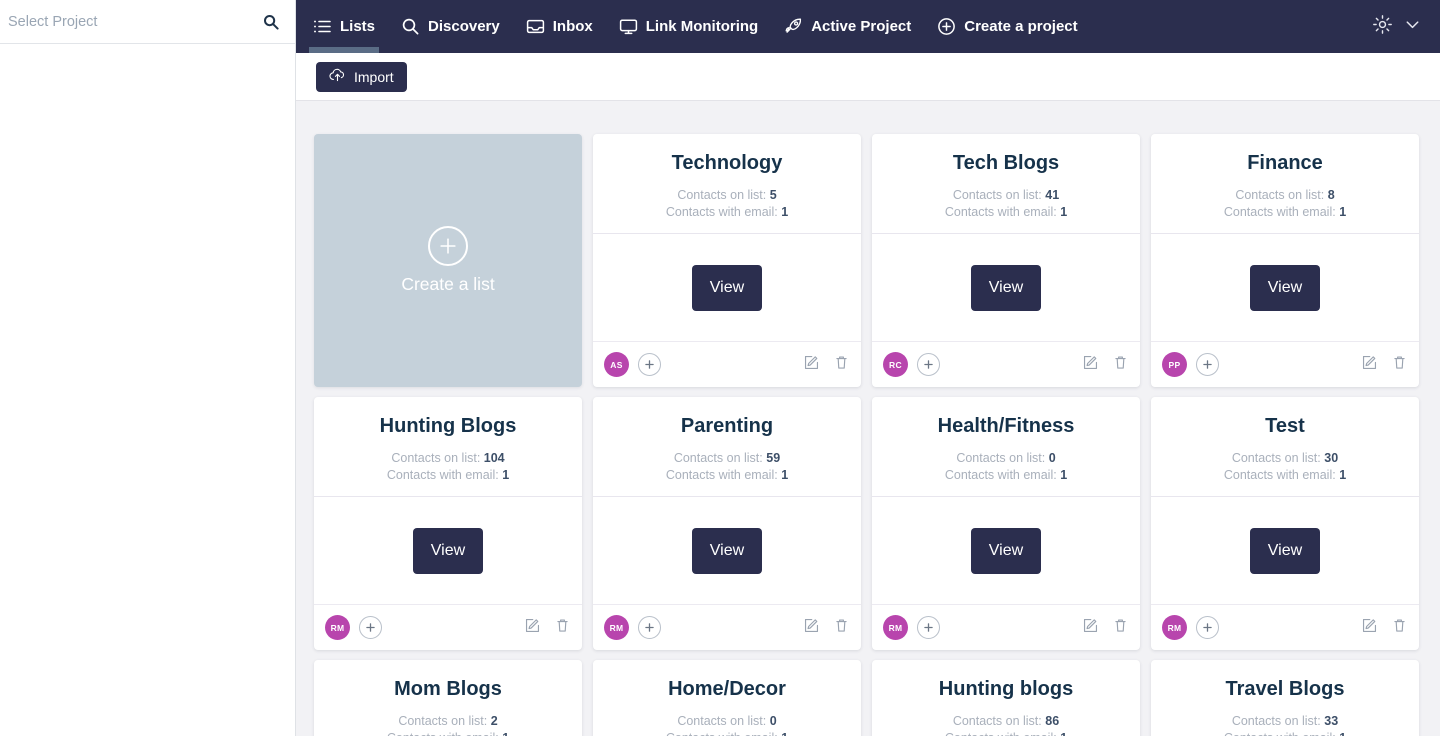  I want to click on topbar-right-controls, so click(1400, 27).